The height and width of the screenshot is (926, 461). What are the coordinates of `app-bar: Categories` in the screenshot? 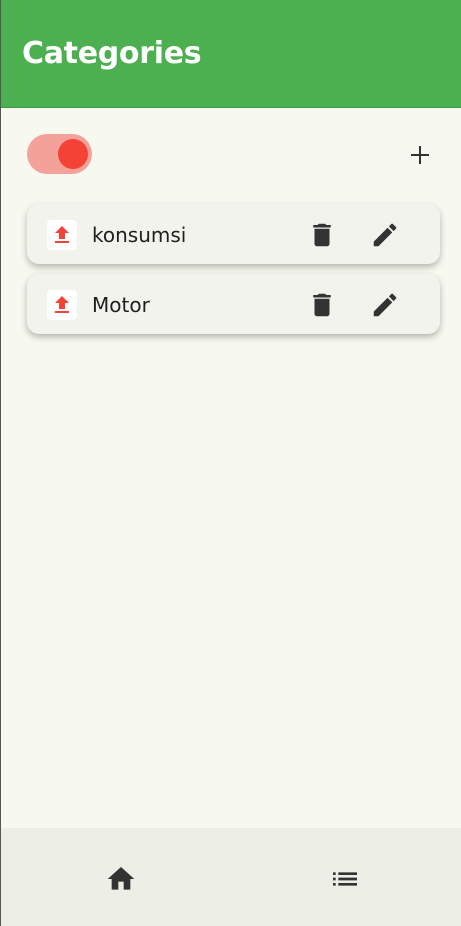 It's located at (231, 54).